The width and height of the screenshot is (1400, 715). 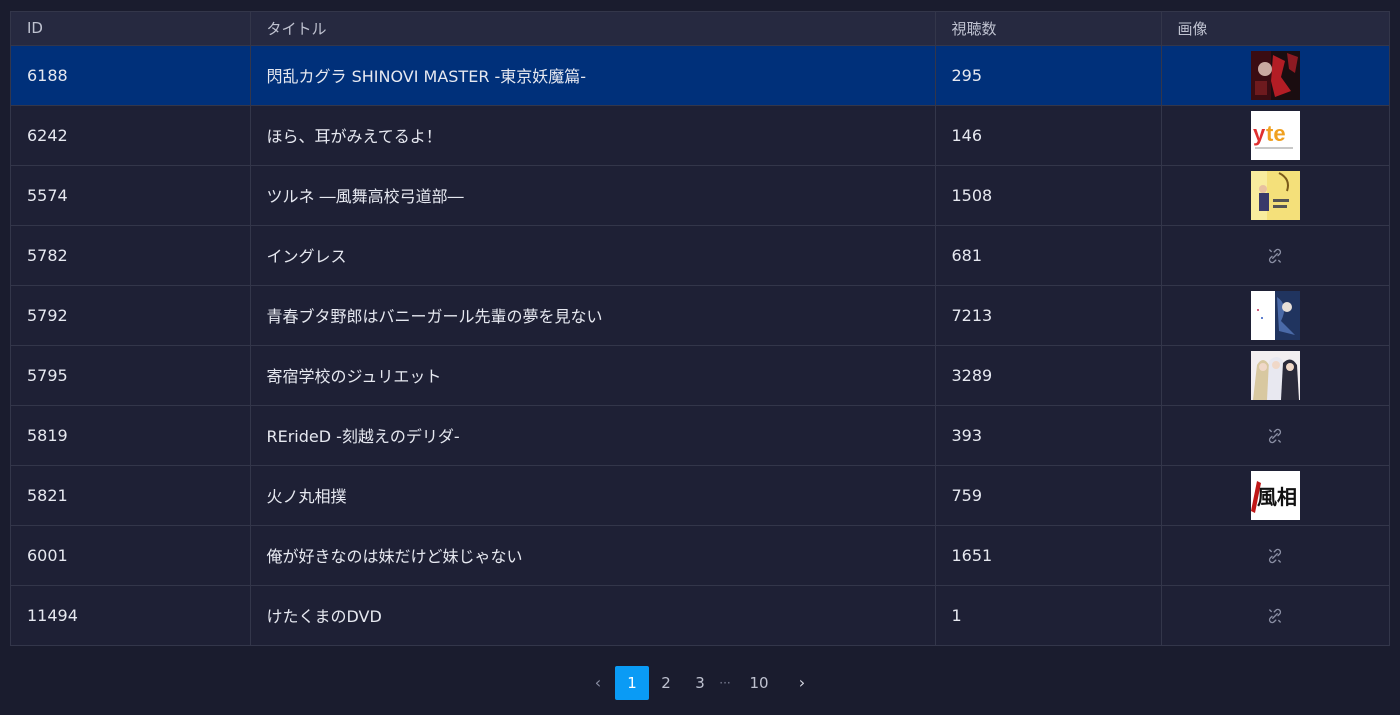 I want to click on table-row: 5574 ツルネ ―風舞高校弓道部― 1508, so click(x=700, y=195).